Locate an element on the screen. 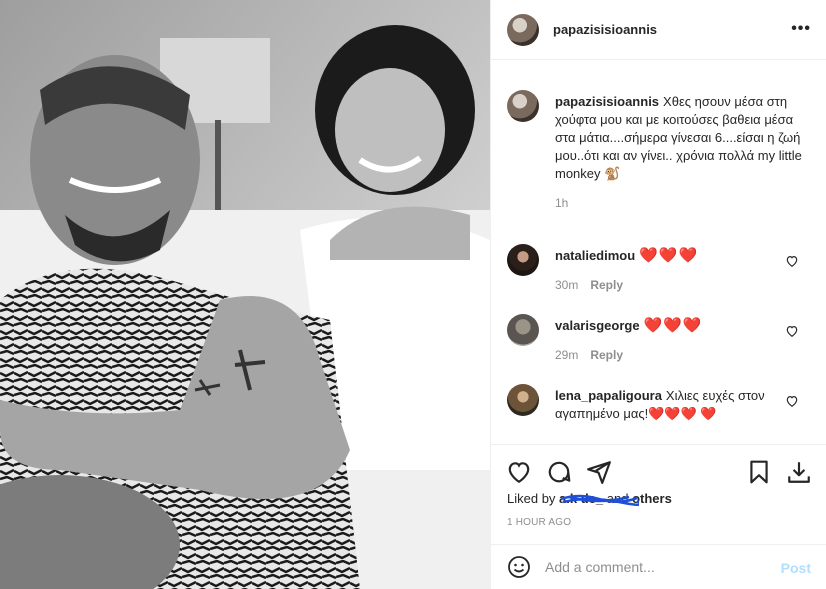  add-comment-bar: Post is located at coordinates (658, 566).